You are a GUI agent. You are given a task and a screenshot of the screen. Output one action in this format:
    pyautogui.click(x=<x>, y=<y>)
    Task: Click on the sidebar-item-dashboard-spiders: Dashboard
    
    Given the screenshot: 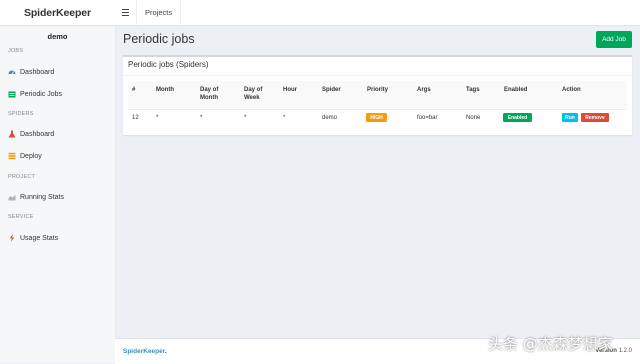 What is the action you would take?
    pyautogui.click(x=31, y=134)
    